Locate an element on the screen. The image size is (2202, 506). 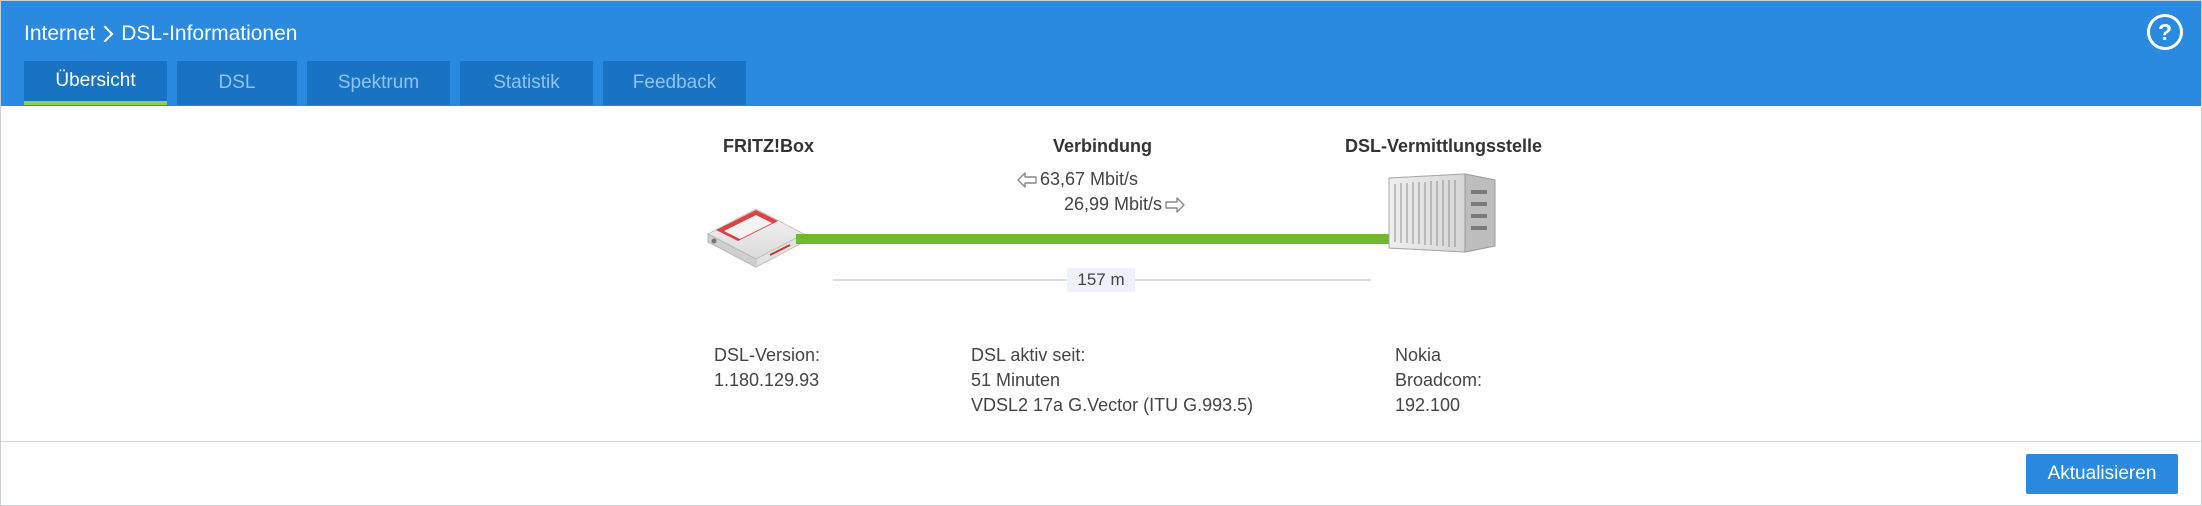
router-info: DSL-Version: 1.180.129.93 is located at coordinates (767, 368).